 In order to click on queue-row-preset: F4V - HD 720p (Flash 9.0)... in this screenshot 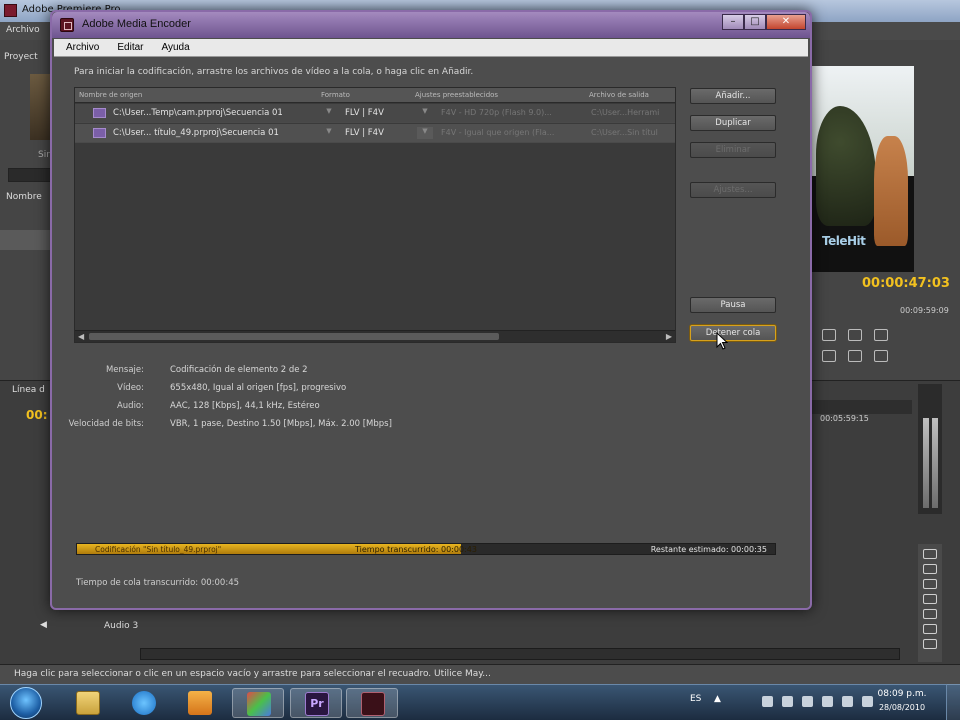, I will do `click(496, 112)`.